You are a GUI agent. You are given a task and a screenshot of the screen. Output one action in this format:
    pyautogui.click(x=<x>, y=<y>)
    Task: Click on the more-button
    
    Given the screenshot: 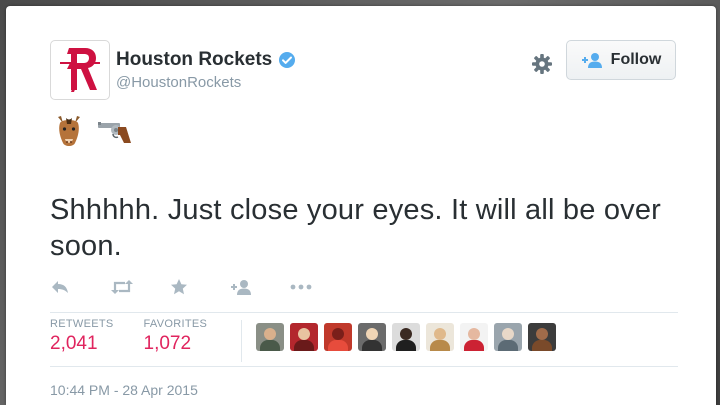 What is the action you would take?
    pyautogui.click(x=320, y=287)
    